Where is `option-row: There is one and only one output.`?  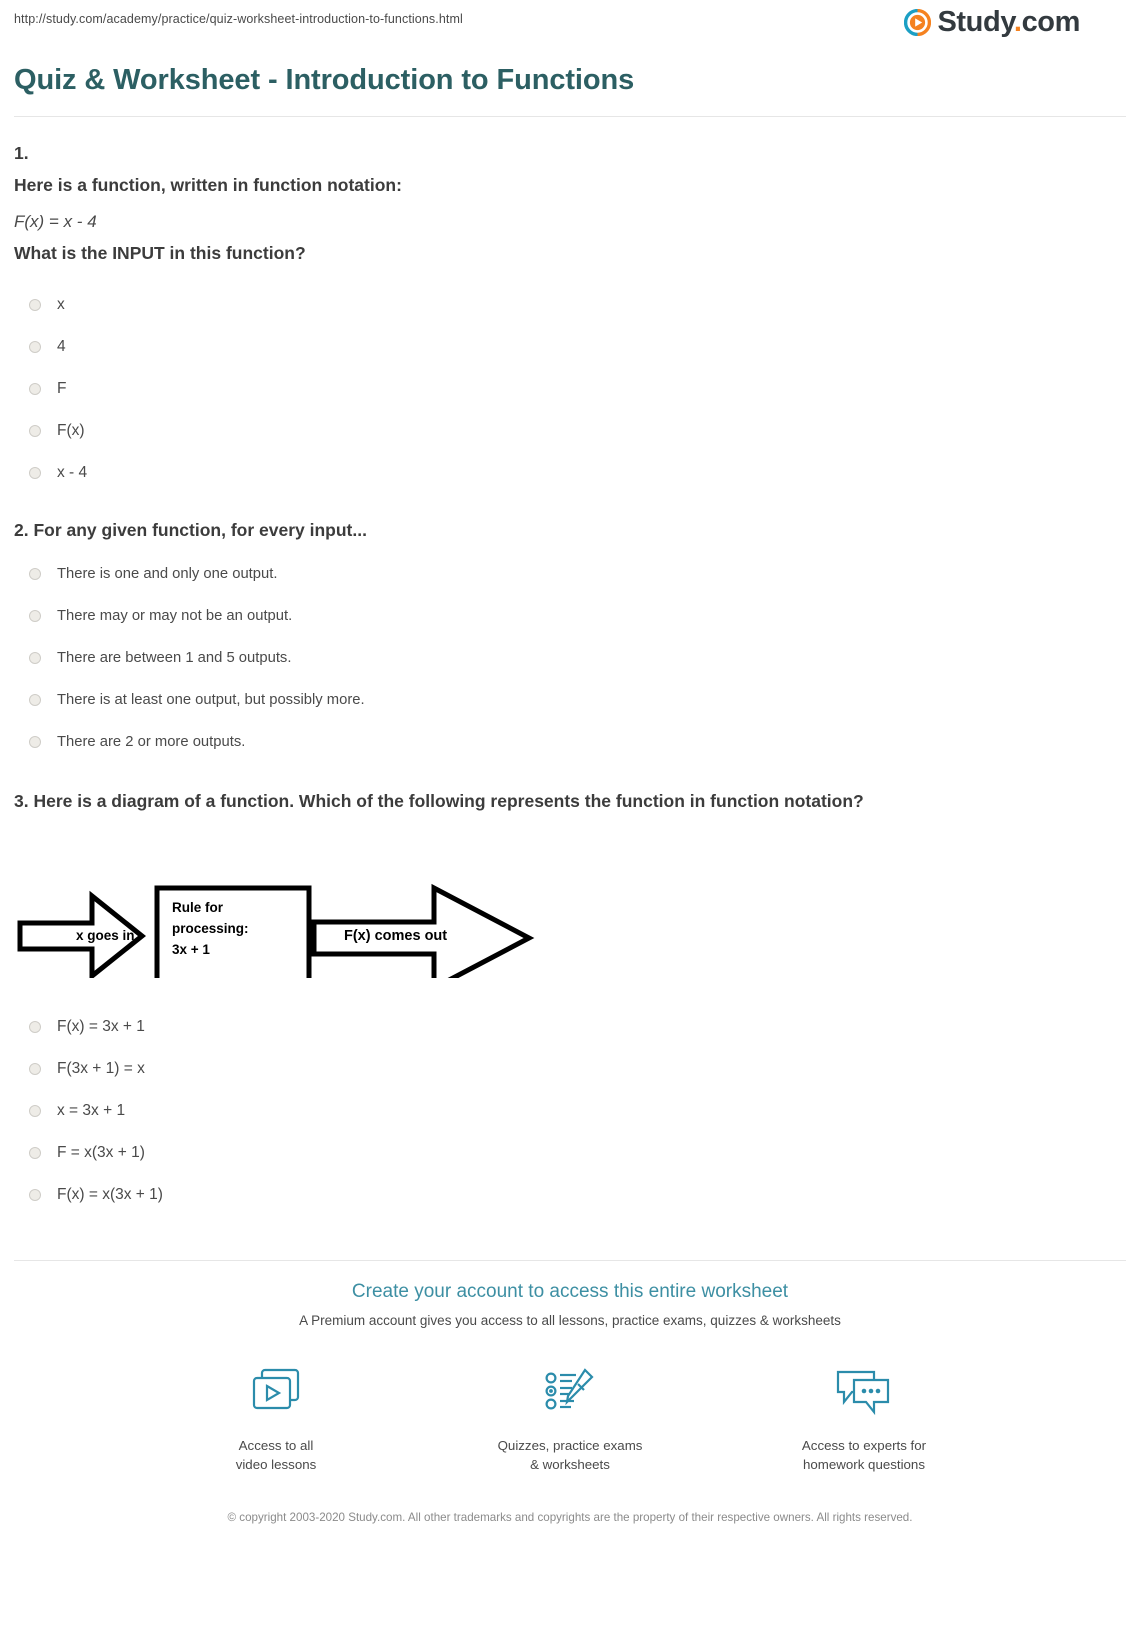
option-row: There is one and only one output. is located at coordinates (570, 574).